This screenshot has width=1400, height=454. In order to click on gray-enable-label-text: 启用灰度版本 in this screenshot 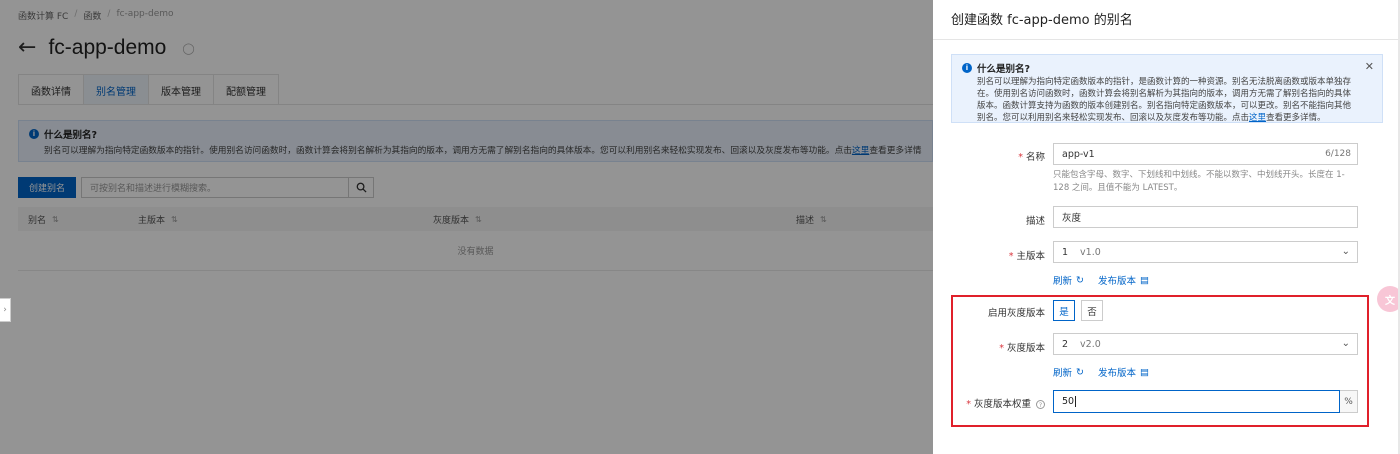, I will do `click(1016, 313)`.